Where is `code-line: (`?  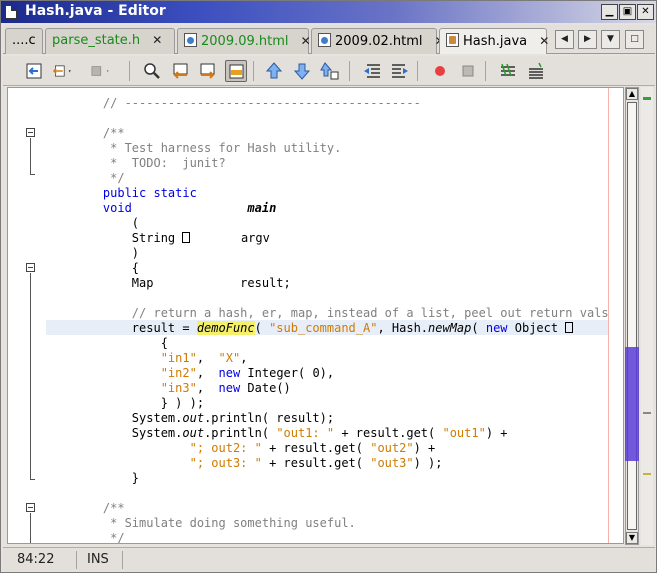 code-line: ( is located at coordinates (341, 223).